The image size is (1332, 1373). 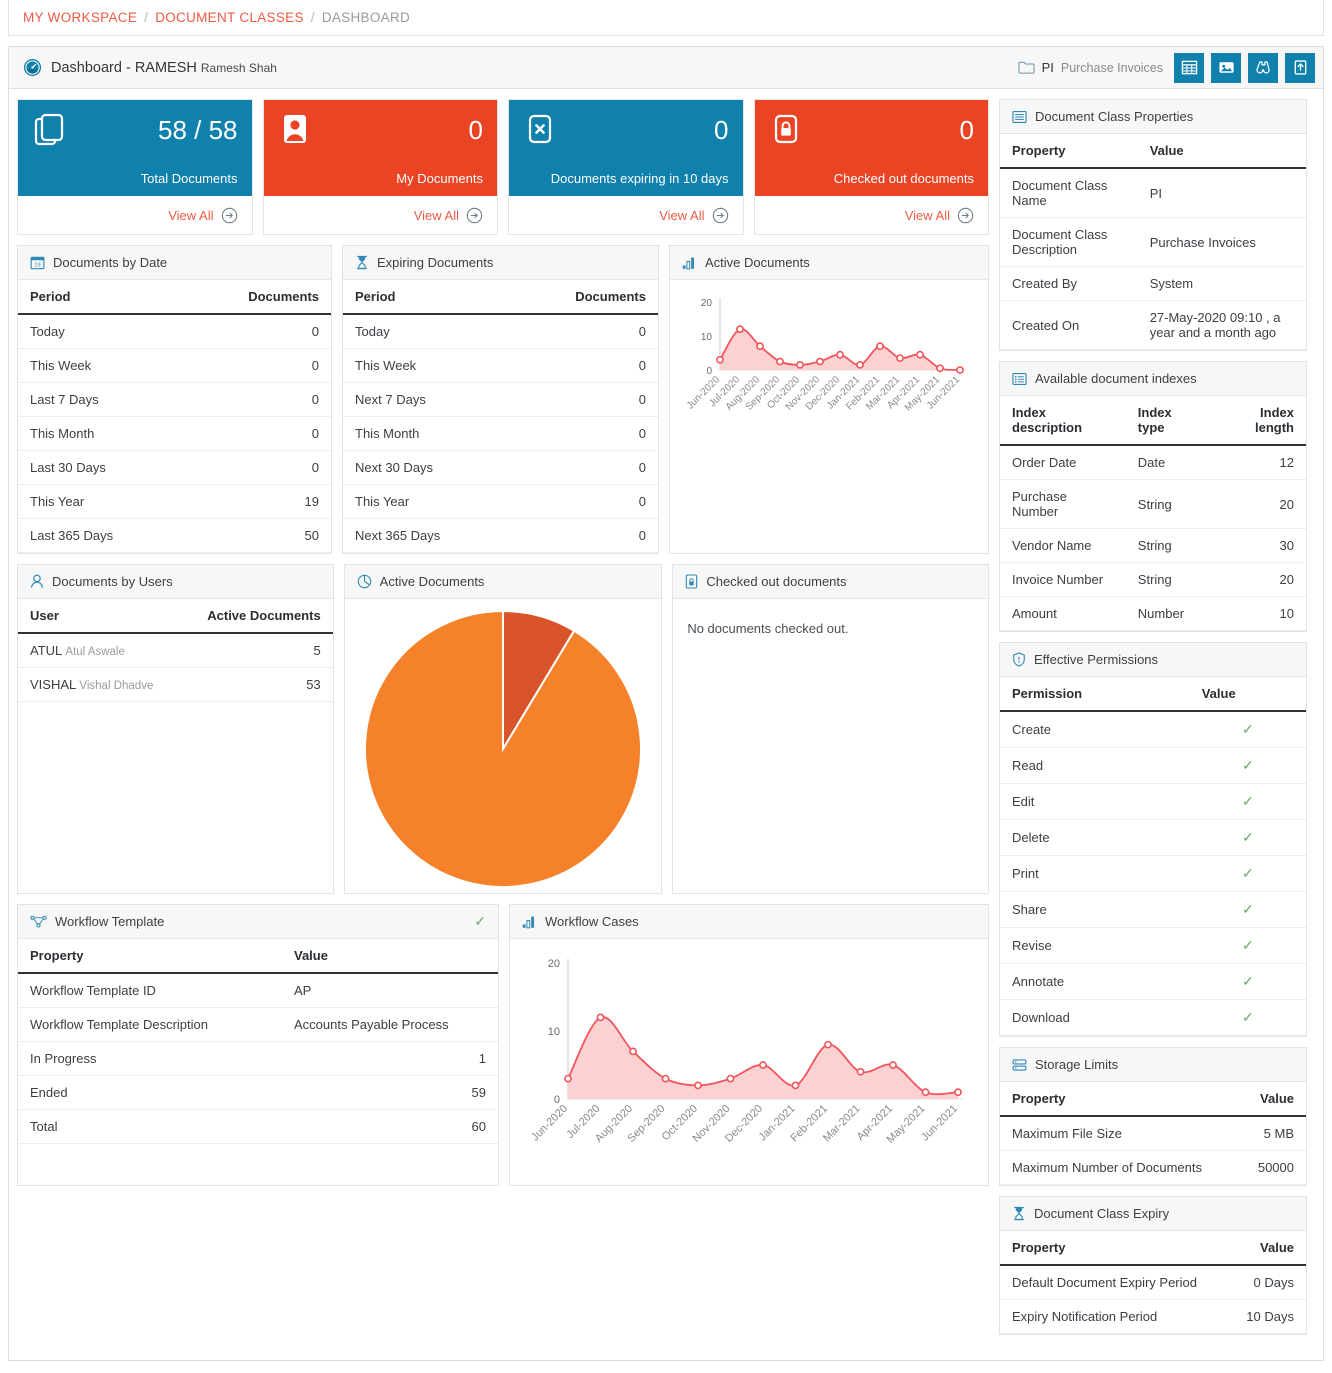 I want to click on lock-small-icon, so click(x=691, y=581).